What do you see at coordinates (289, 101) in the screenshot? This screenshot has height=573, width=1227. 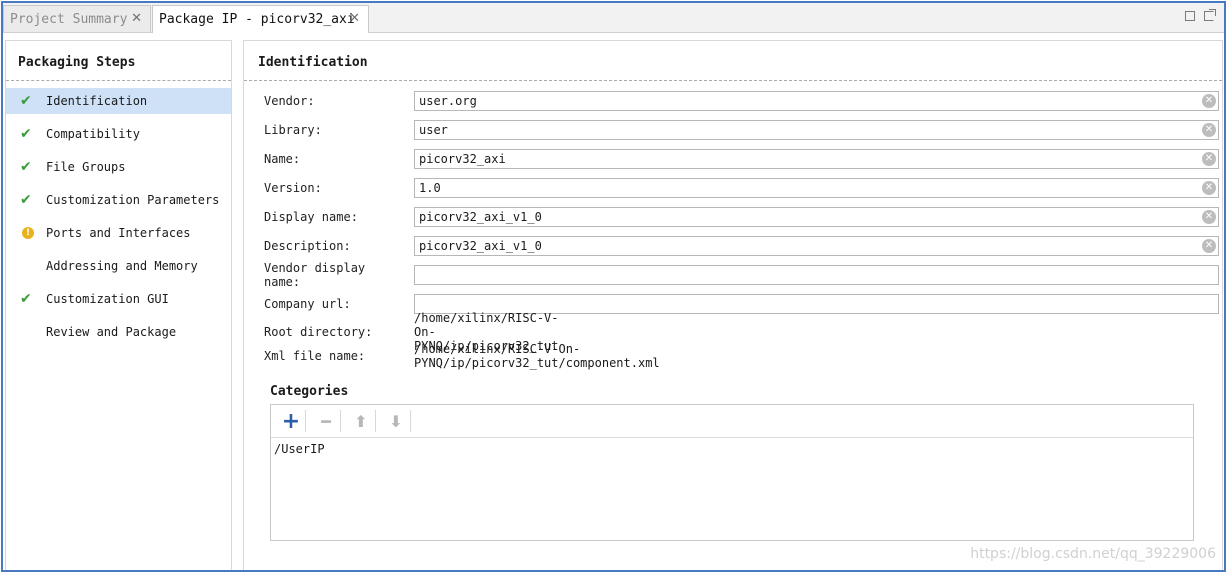 I see `field-label: Vendor:` at bounding box center [289, 101].